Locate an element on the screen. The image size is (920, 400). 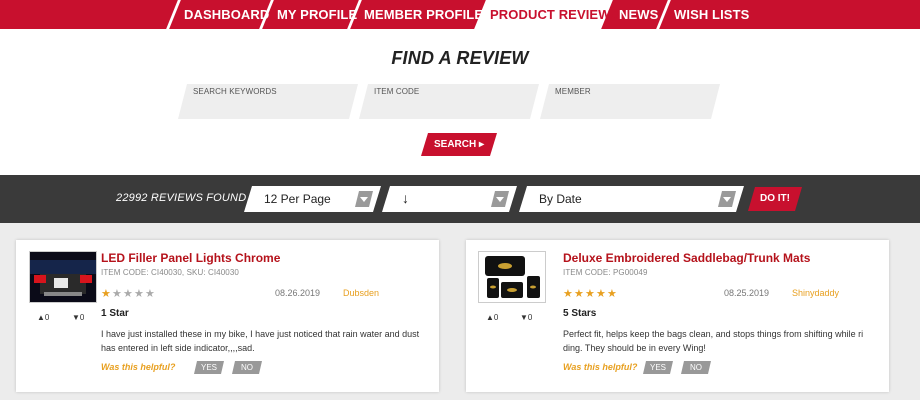
review-product-title: Deluxe Embroidered Saddlebag/Trunk Mats is located at coordinates (686, 258).